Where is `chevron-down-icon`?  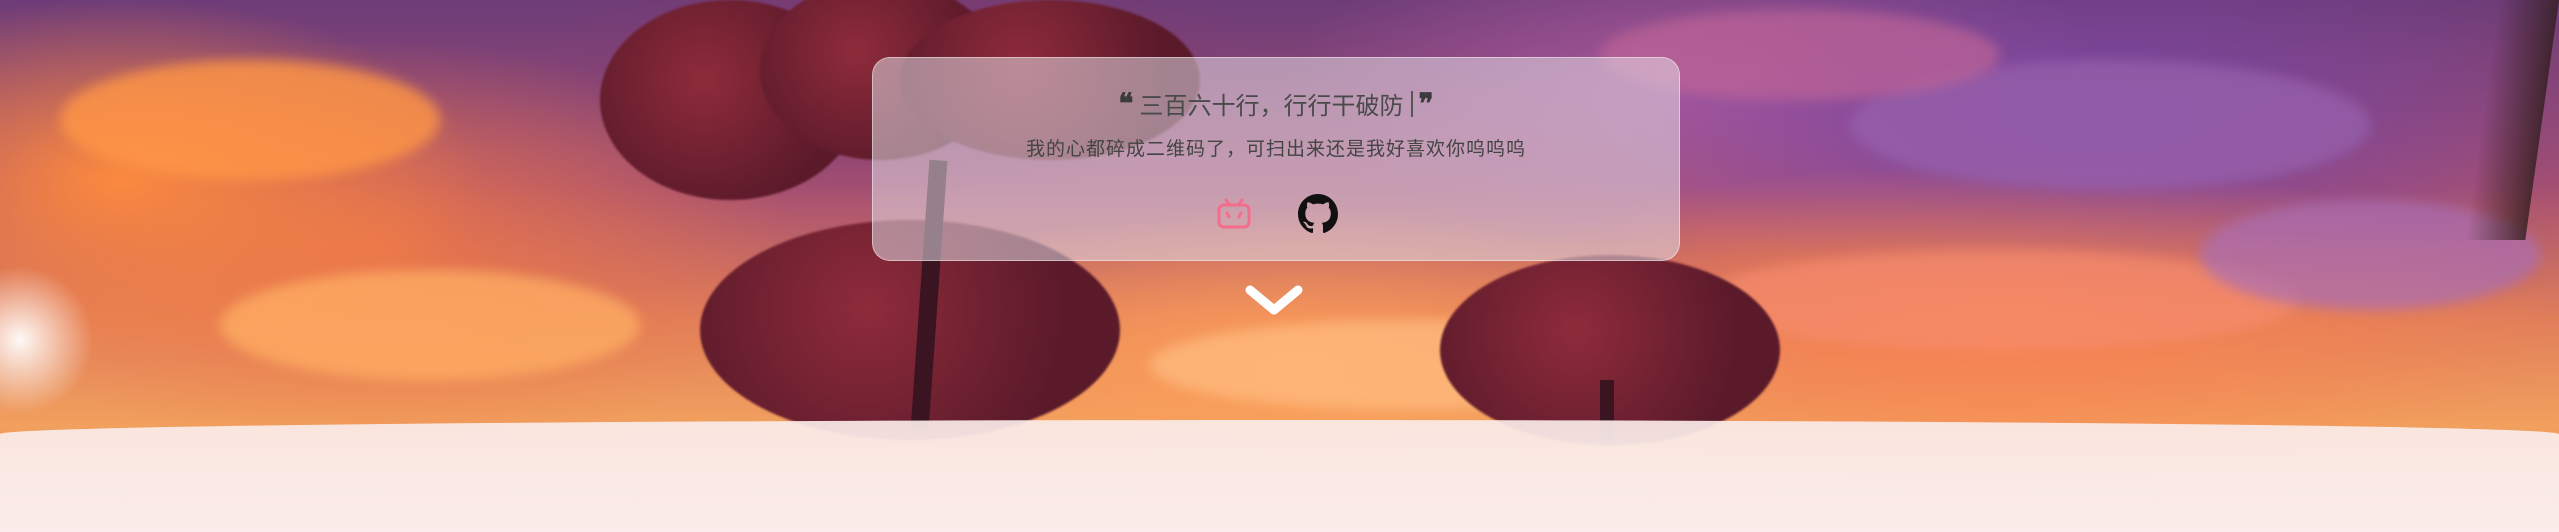 chevron-down-icon is located at coordinates (1274, 300).